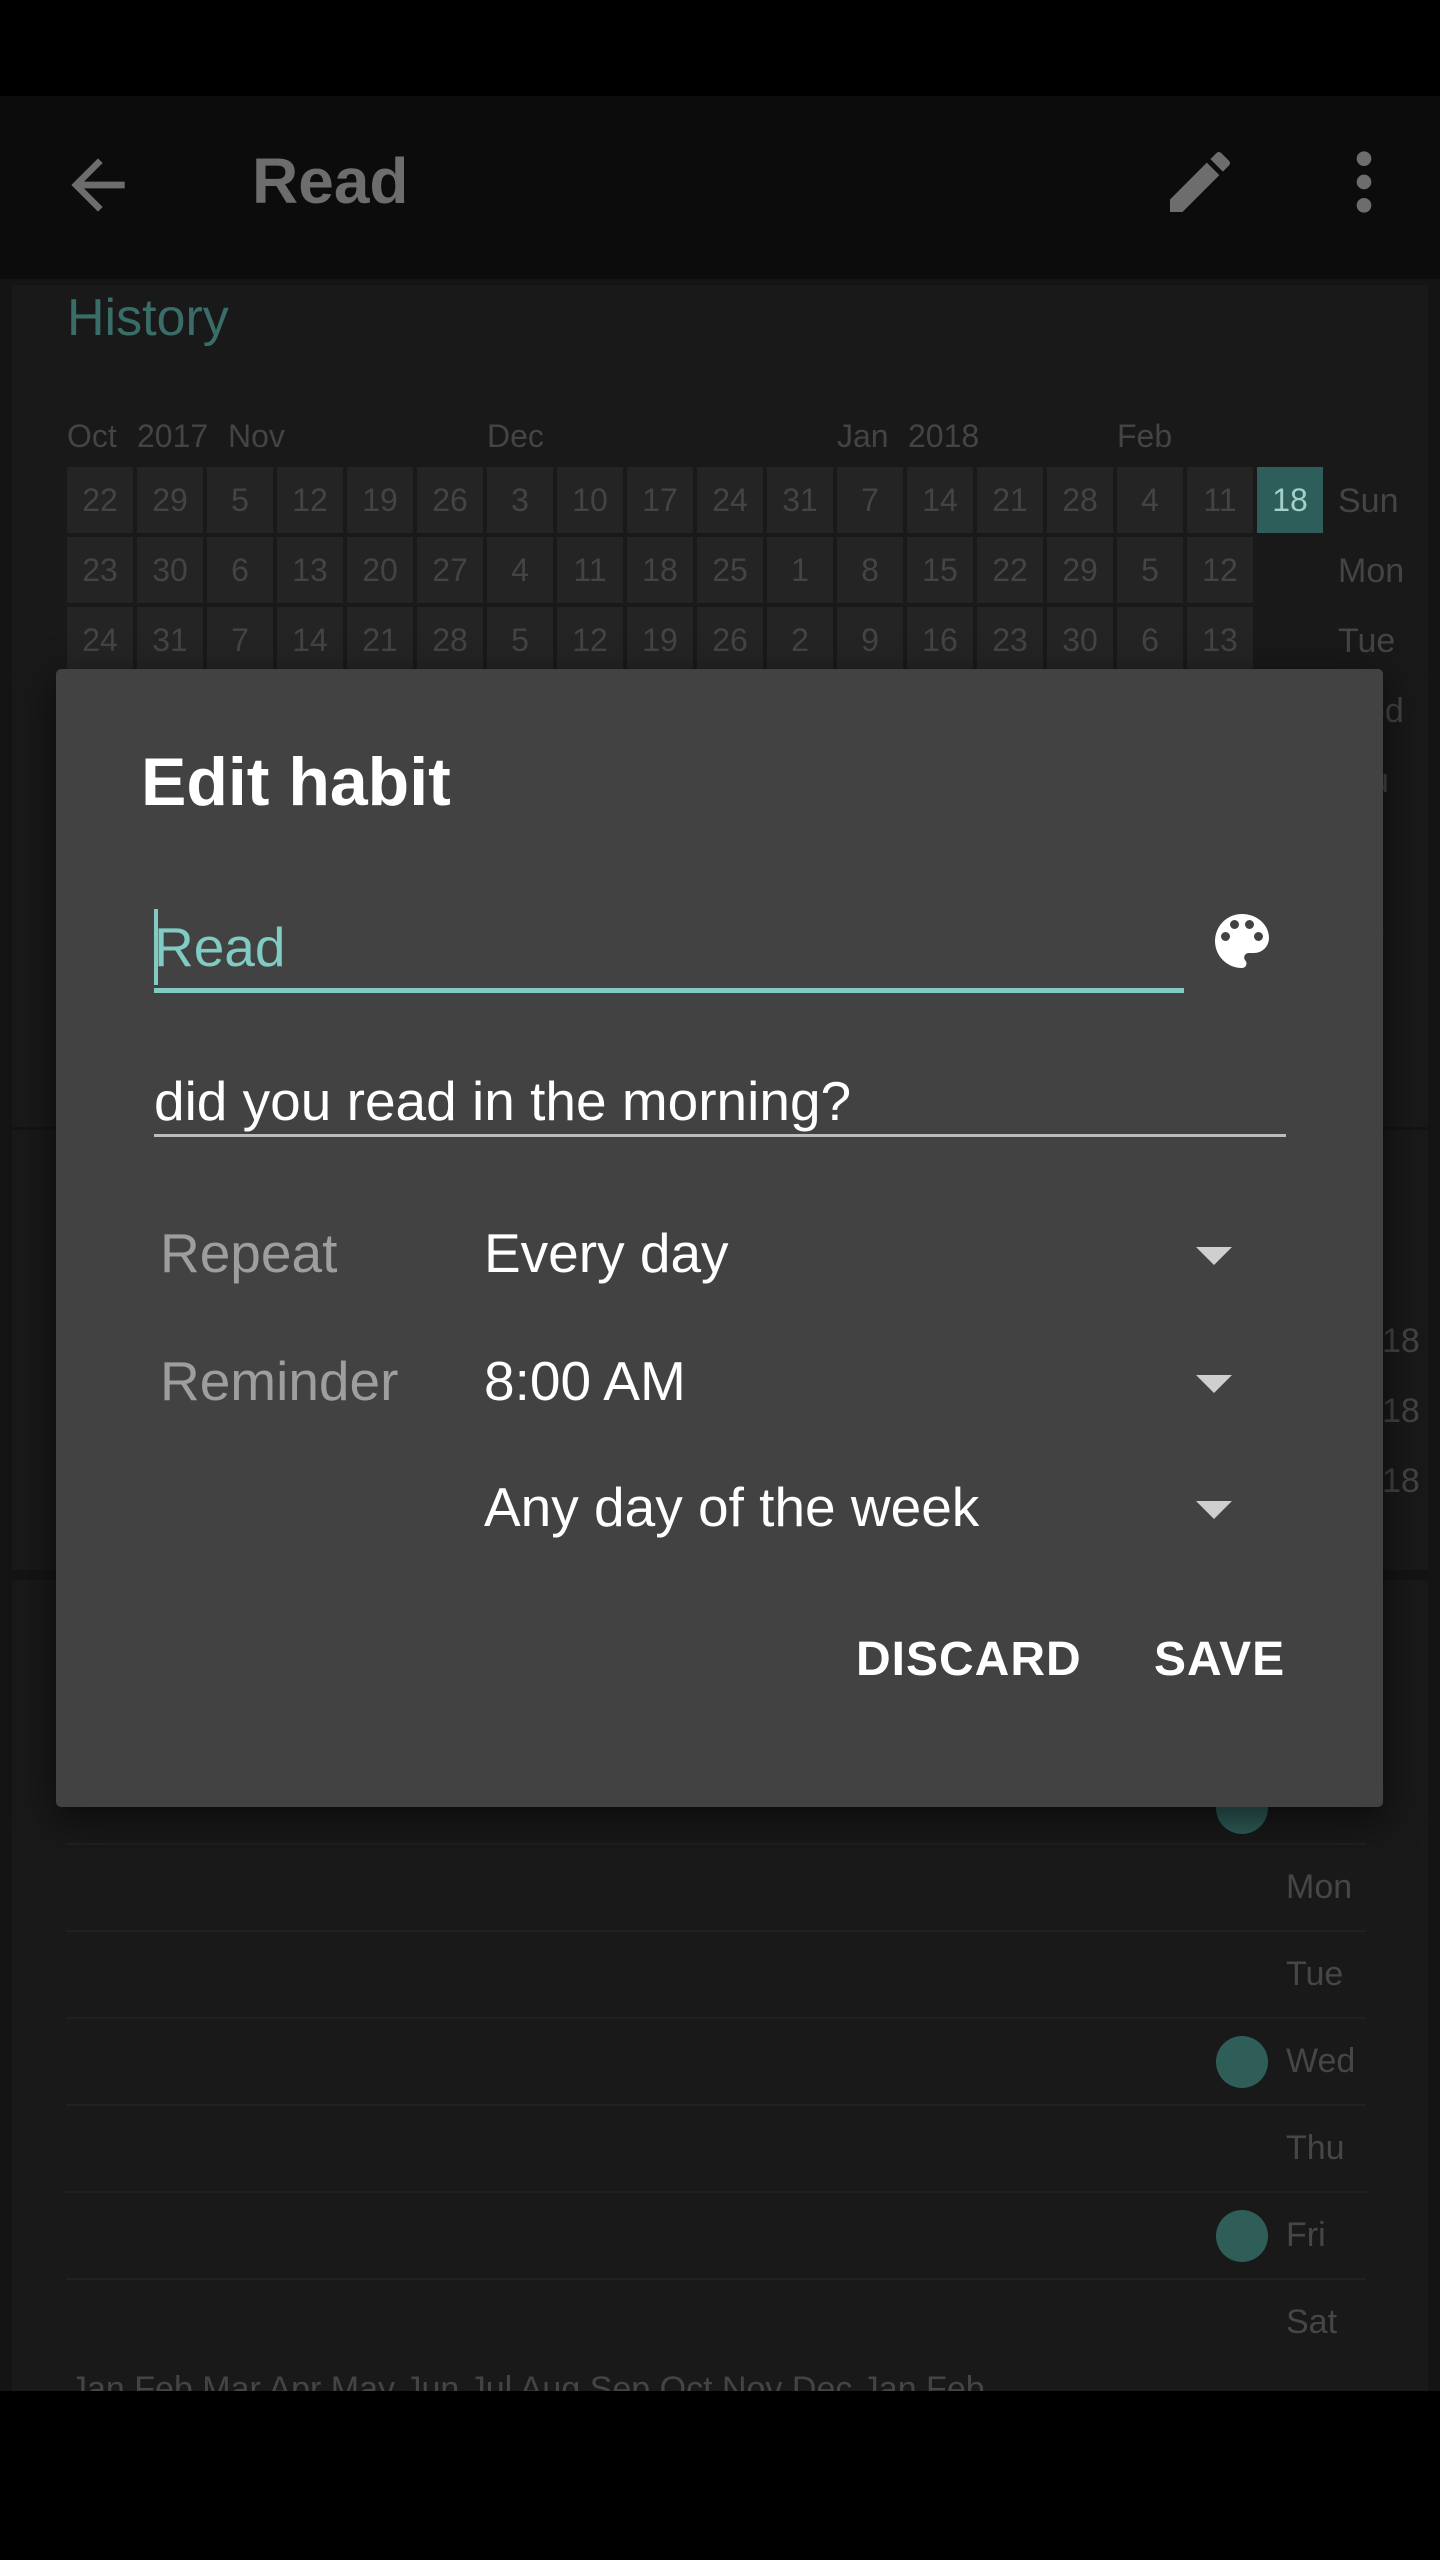 This screenshot has width=1440, height=2560. What do you see at coordinates (870, 640) in the screenshot?
I see `history-cell: 9` at bounding box center [870, 640].